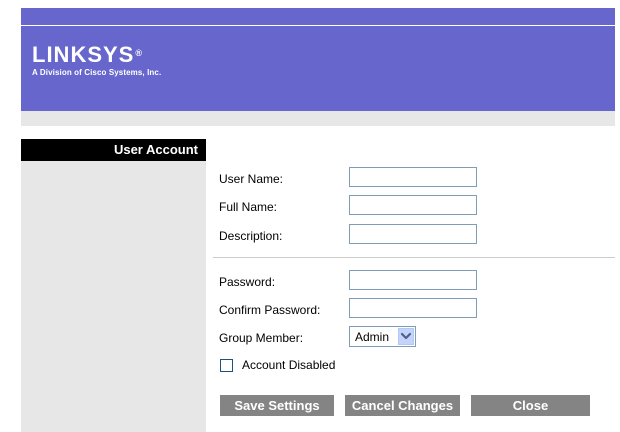  I want to click on password-label: Password:, so click(247, 282).